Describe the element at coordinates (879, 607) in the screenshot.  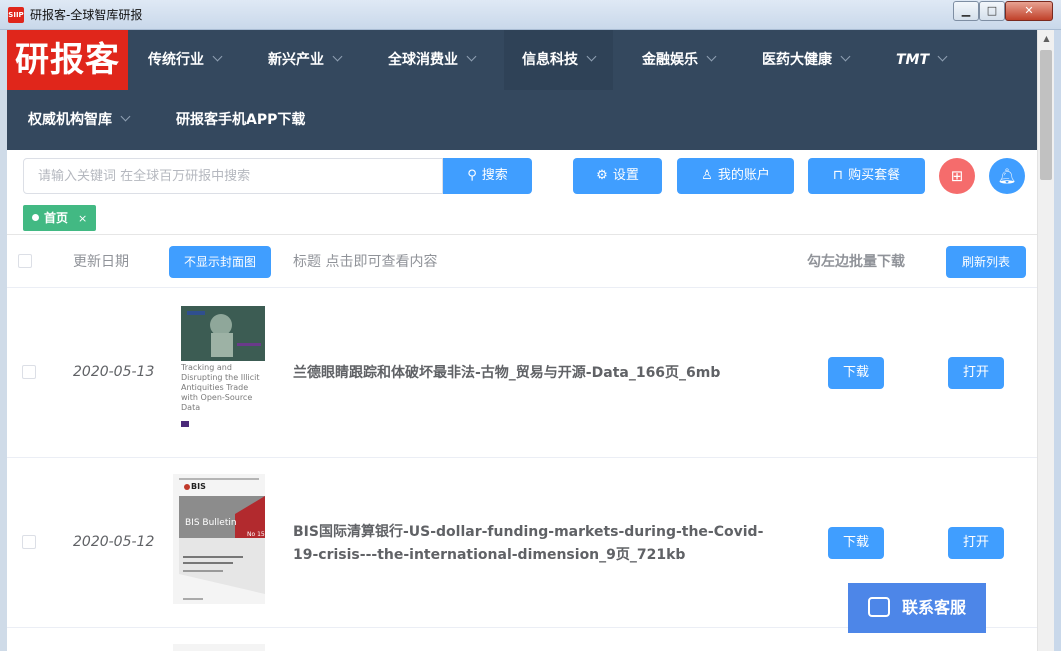
I see `chat-icon` at that location.